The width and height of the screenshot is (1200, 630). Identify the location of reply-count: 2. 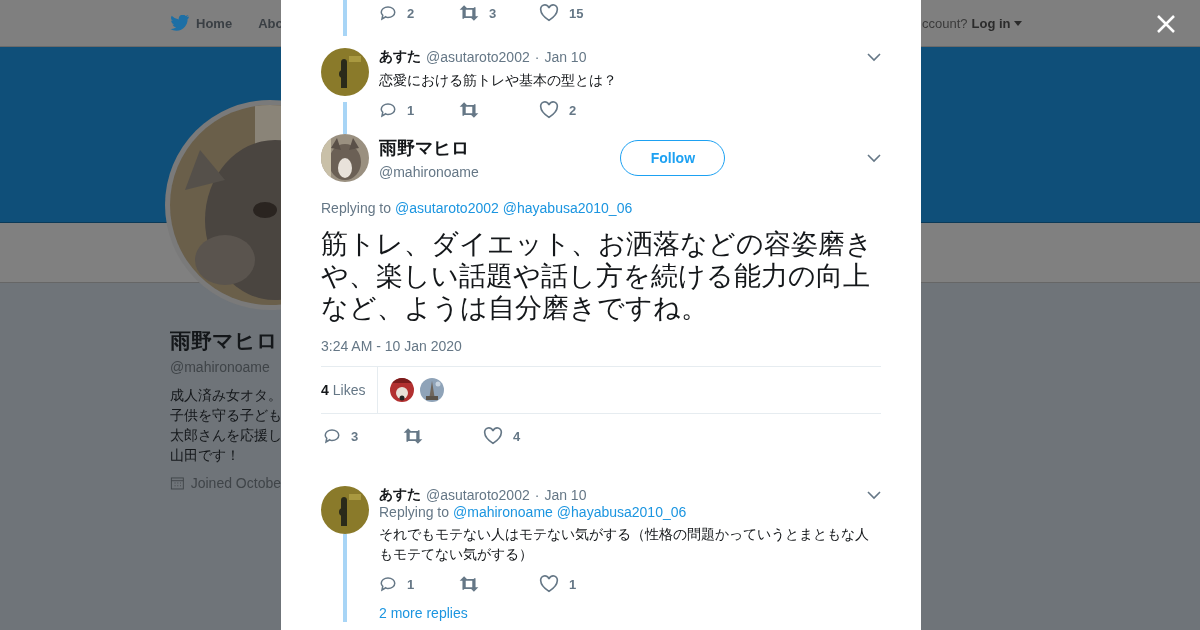
(411, 13).